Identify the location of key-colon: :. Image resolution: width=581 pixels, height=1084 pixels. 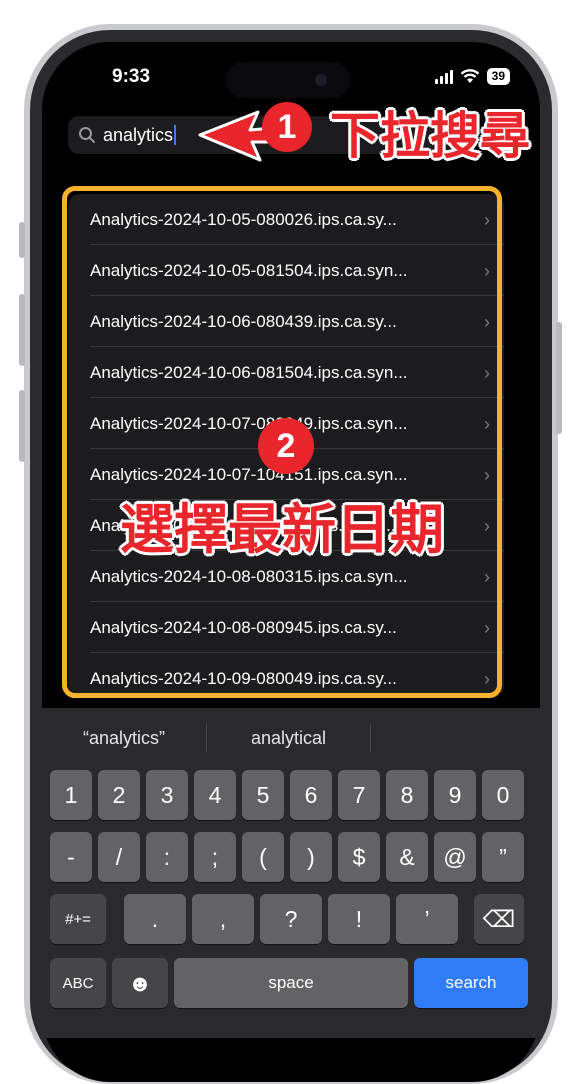
(167, 857).